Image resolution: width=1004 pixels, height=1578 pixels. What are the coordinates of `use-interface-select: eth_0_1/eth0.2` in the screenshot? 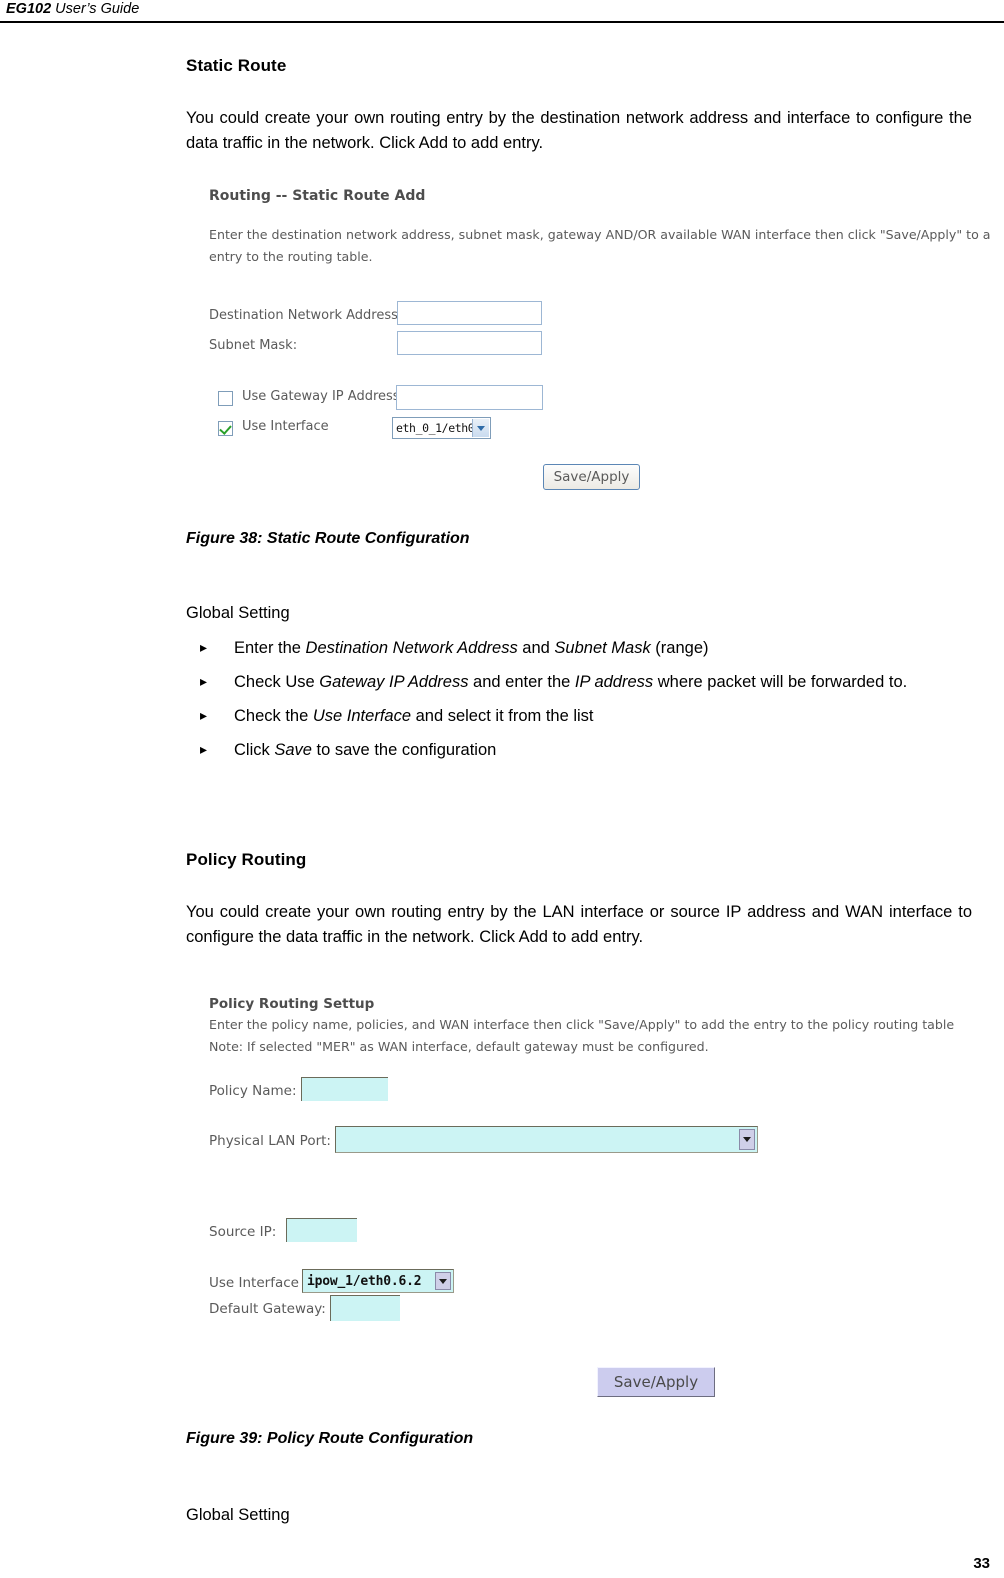 It's located at (441, 428).